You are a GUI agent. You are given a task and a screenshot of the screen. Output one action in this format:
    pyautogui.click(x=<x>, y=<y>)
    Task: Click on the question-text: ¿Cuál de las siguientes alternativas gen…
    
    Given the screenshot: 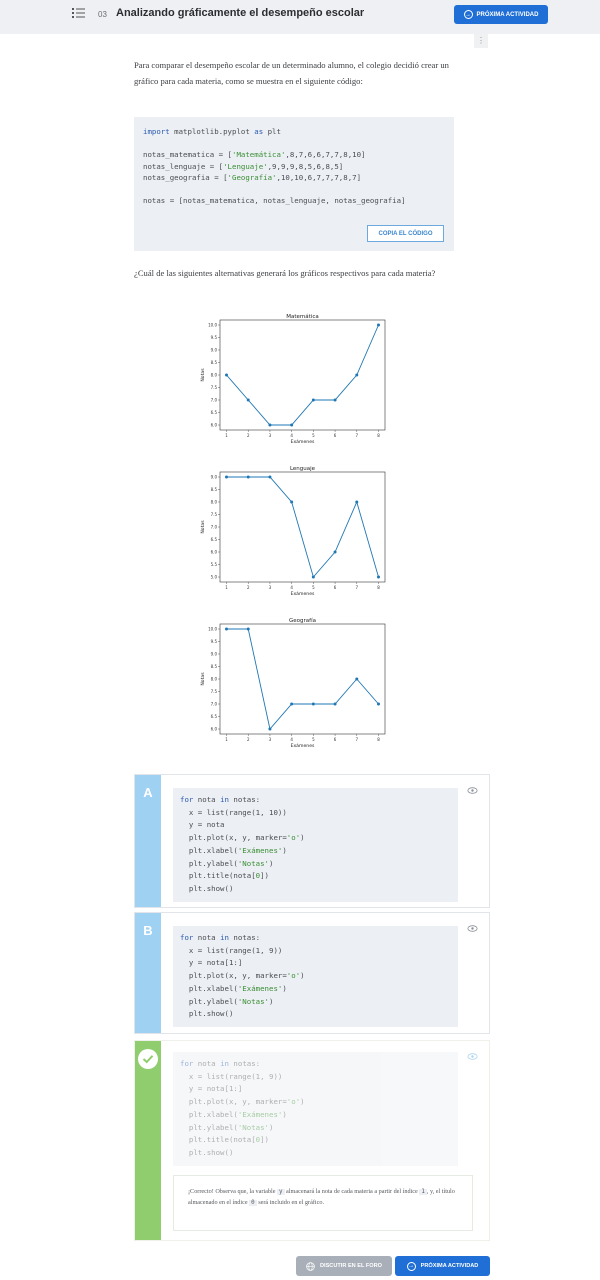 What is the action you would take?
    pyautogui.click(x=285, y=273)
    